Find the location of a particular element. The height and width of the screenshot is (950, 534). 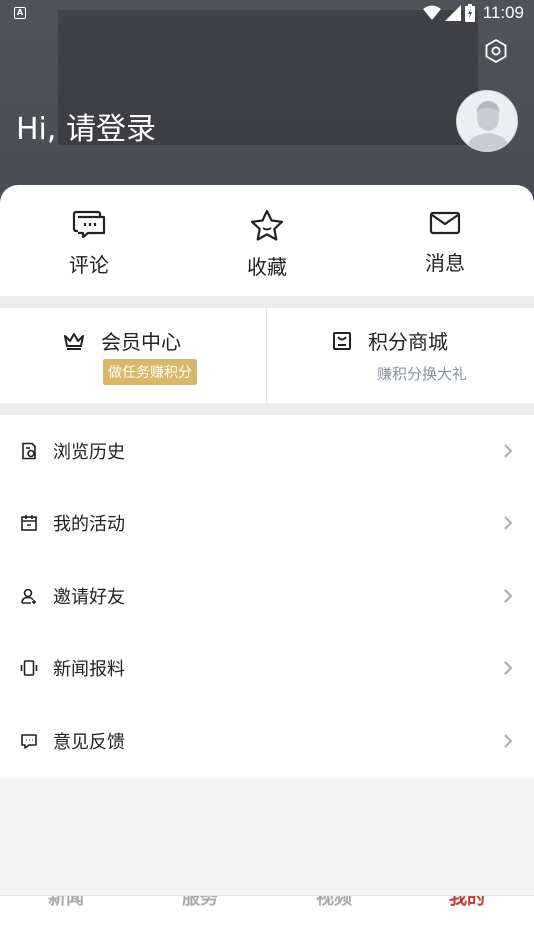

tab-news: 新闻 is located at coordinates (66, 903).